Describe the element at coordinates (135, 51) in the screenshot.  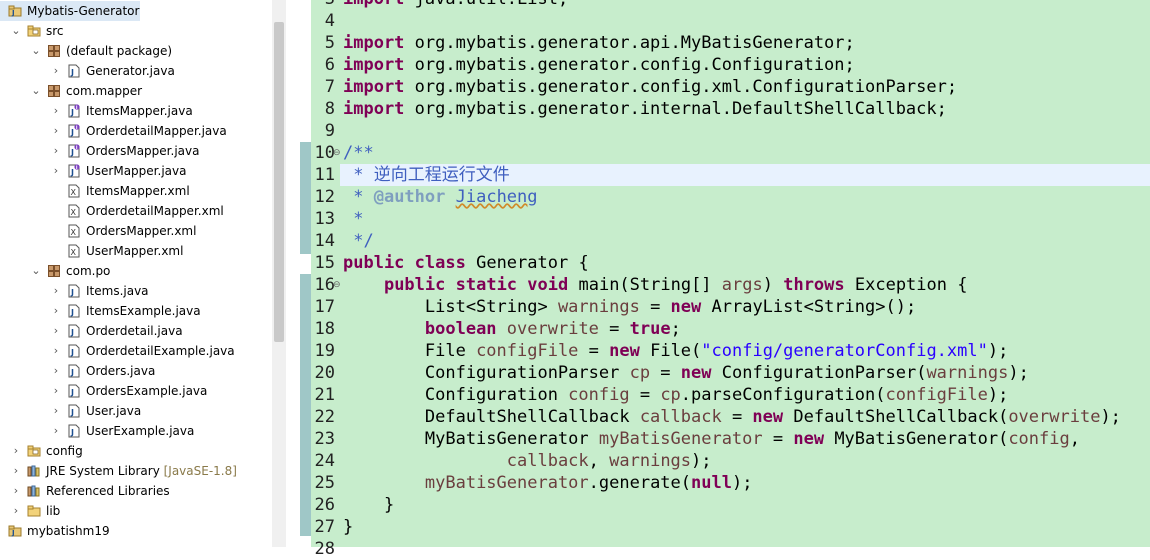
I see `tree-item: ⌄ (default package)` at that location.